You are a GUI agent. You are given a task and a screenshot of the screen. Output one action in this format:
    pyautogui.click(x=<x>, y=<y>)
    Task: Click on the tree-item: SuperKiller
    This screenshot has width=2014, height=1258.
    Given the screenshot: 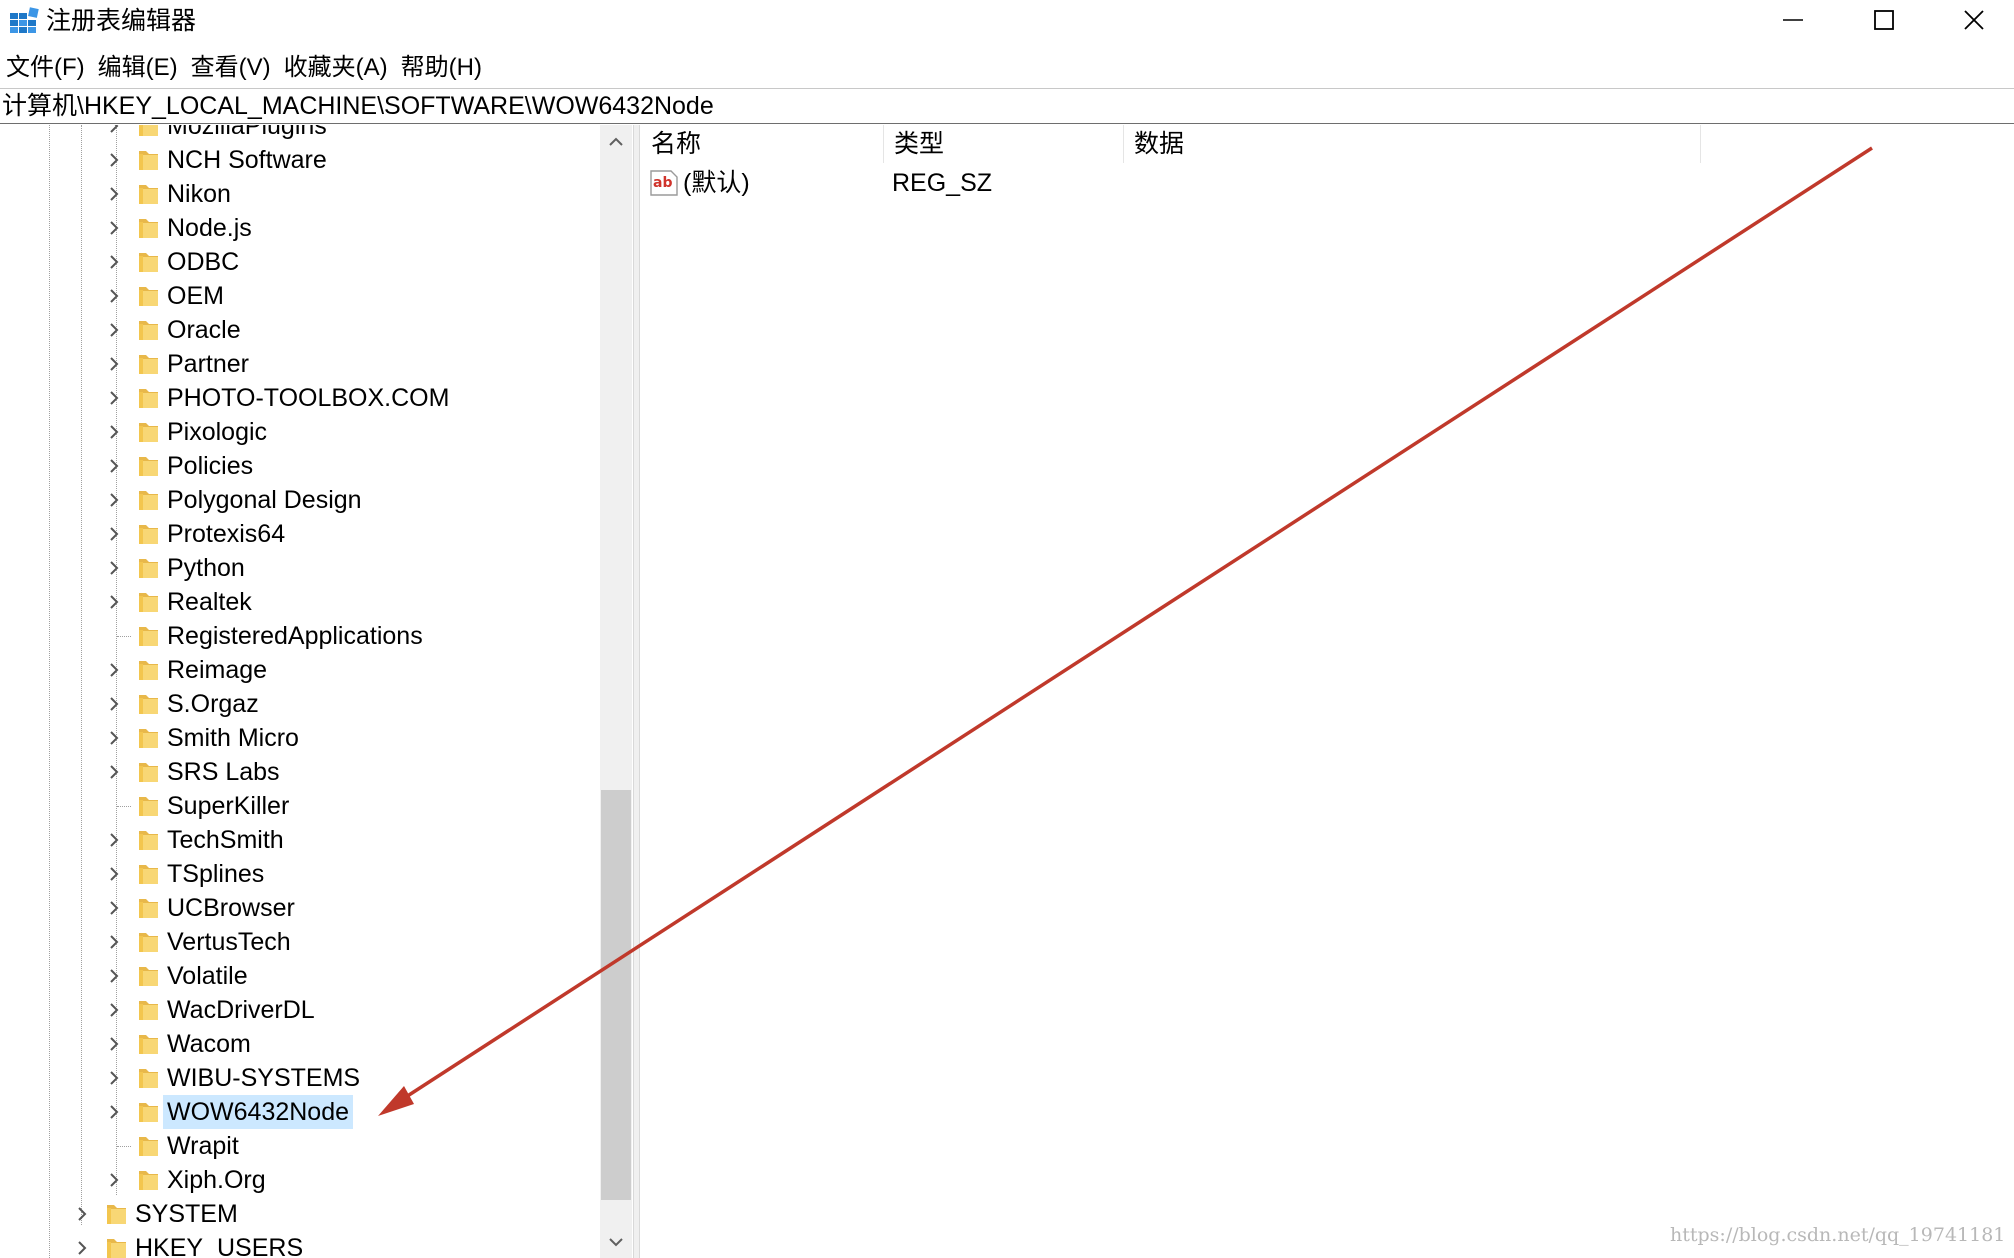 What is the action you would take?
    pyautogui.click(x=300, y=806)
    